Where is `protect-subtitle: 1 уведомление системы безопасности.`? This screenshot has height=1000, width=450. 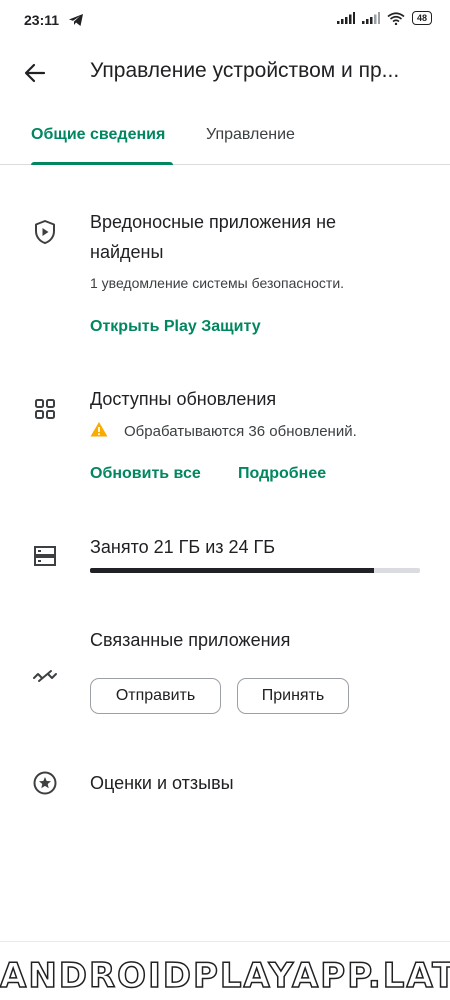
protect-subtitle: 1 уведомление системы безопасности. is located at coordinates (217, 283).